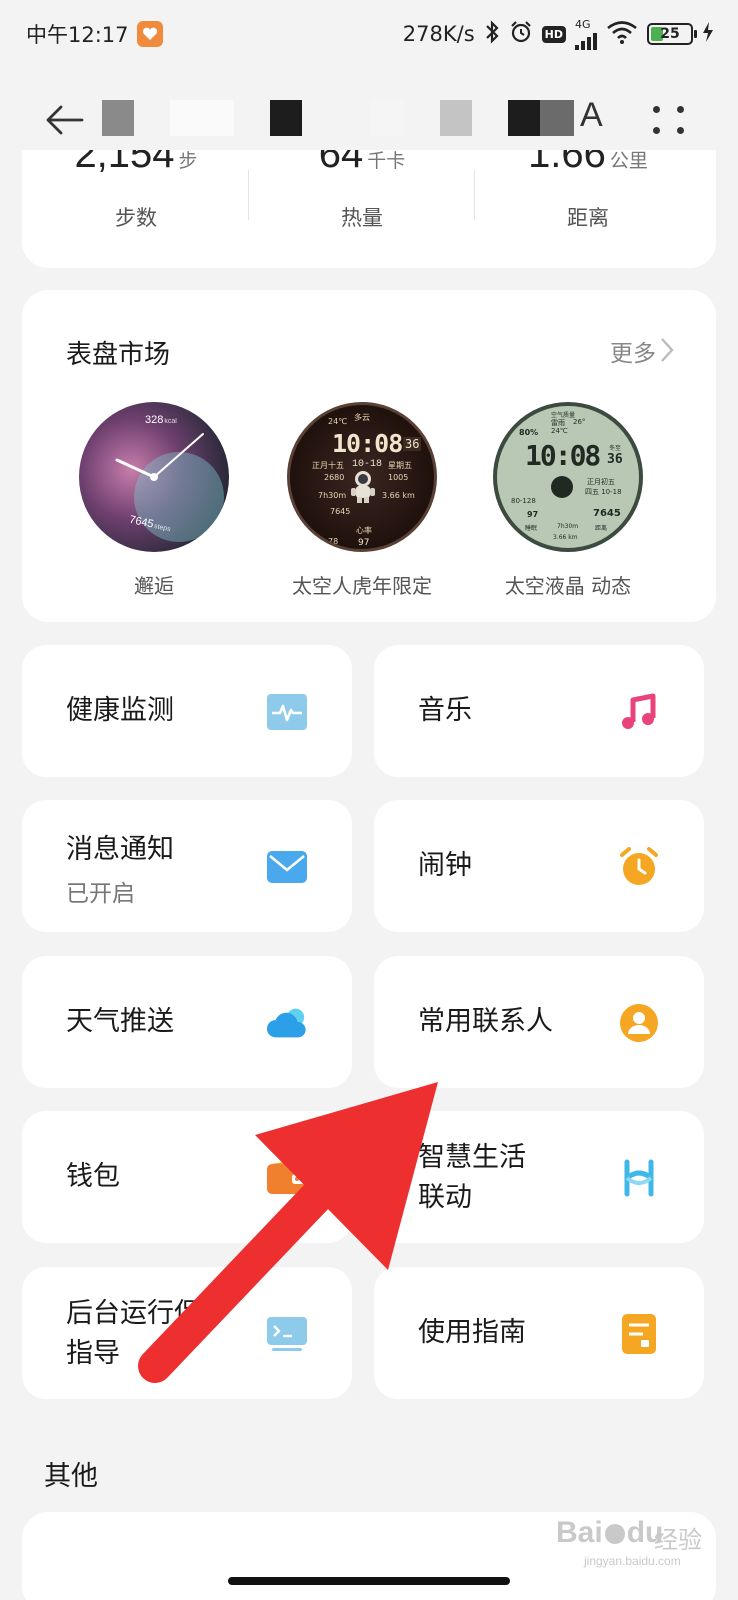 The image size is (738, 1600). Describe the element at coordinates (362, 218) in the screenshot. I see `calories-label: 热量` at that location.